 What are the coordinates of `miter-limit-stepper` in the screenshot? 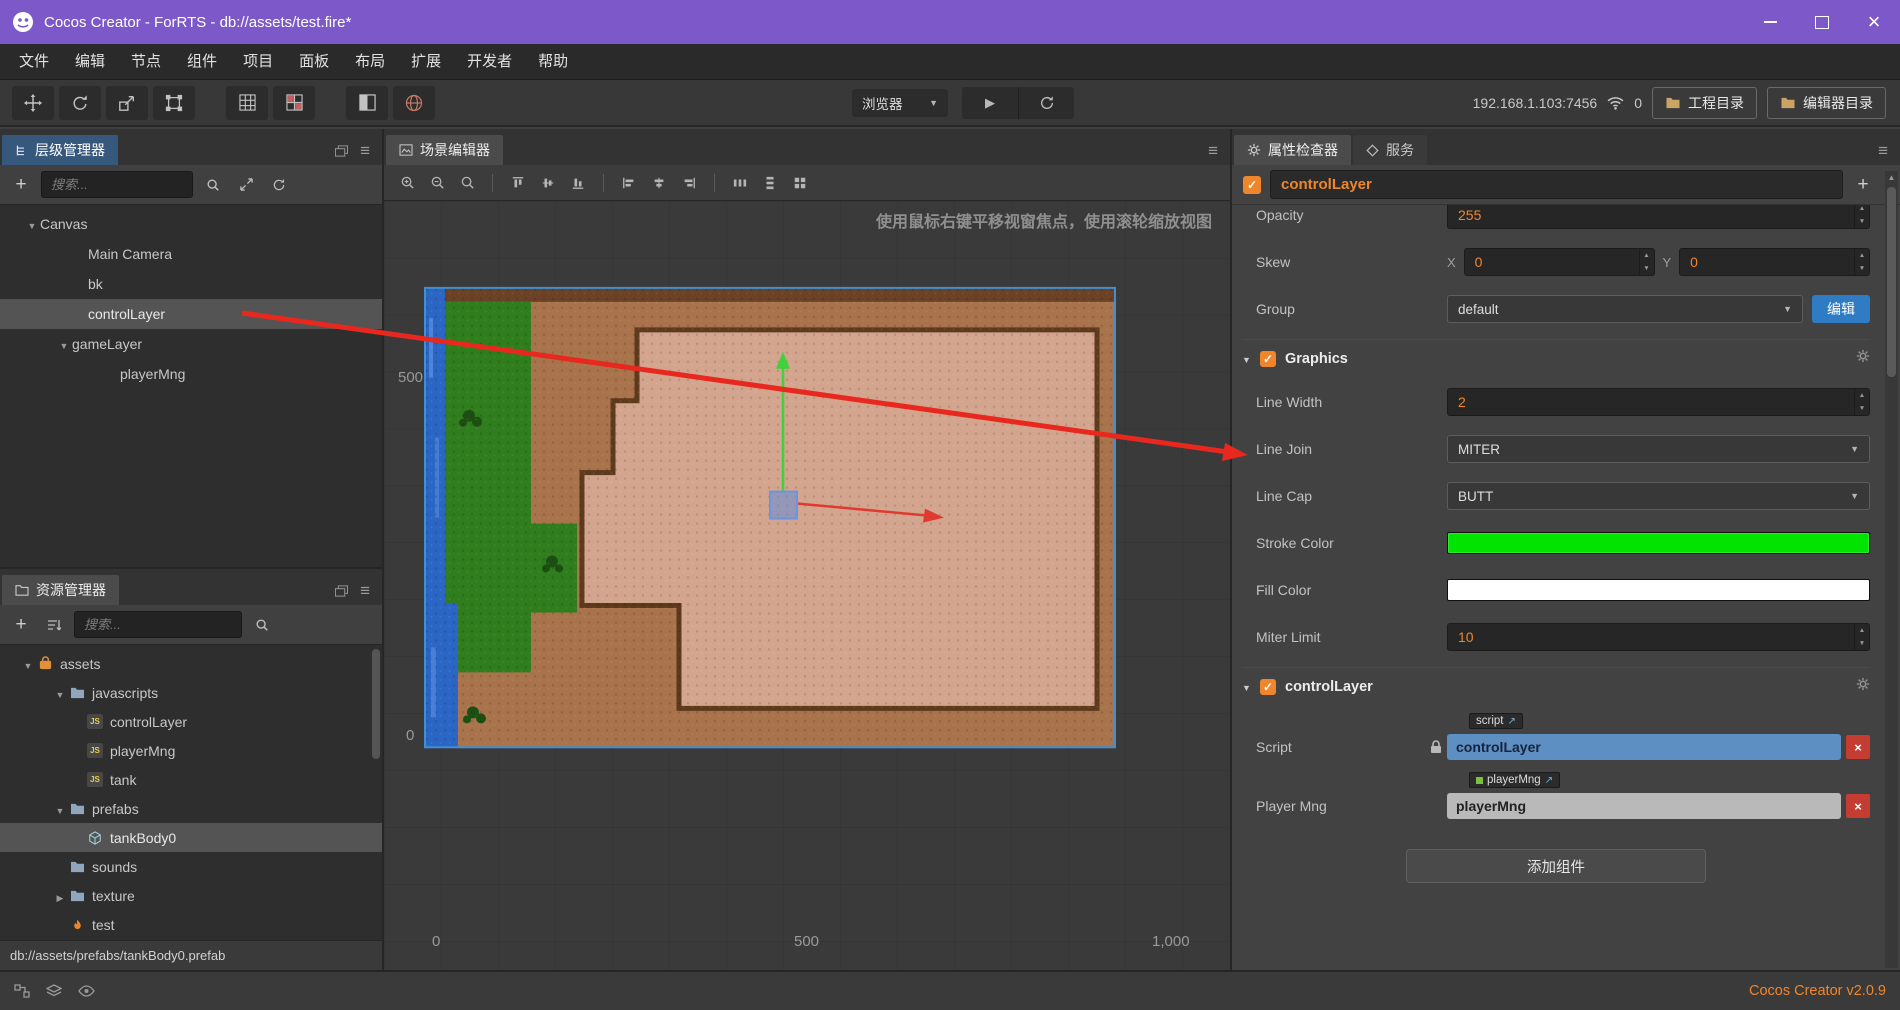 It's located at (1861, 637).